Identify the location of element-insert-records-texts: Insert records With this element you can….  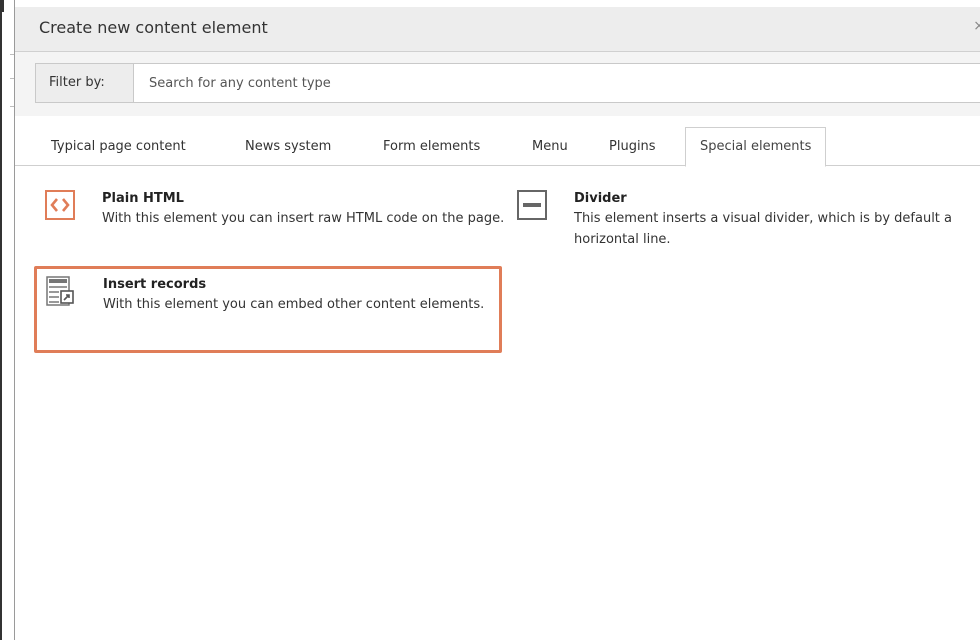
(295, 295).